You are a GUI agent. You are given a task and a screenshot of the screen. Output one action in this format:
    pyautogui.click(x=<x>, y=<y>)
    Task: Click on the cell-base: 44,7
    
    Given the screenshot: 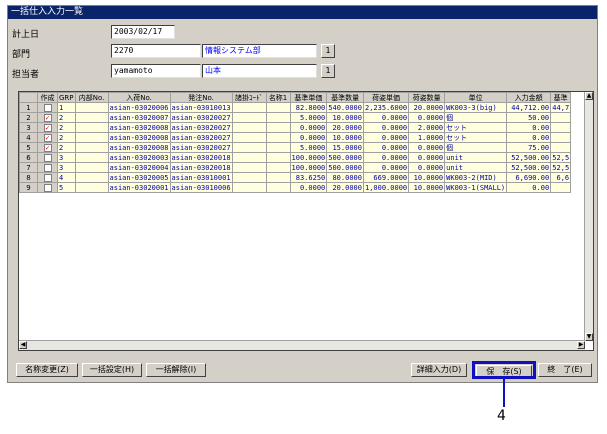 What is the action you would take?
    pyautogui.click(x=561, y=107)
    